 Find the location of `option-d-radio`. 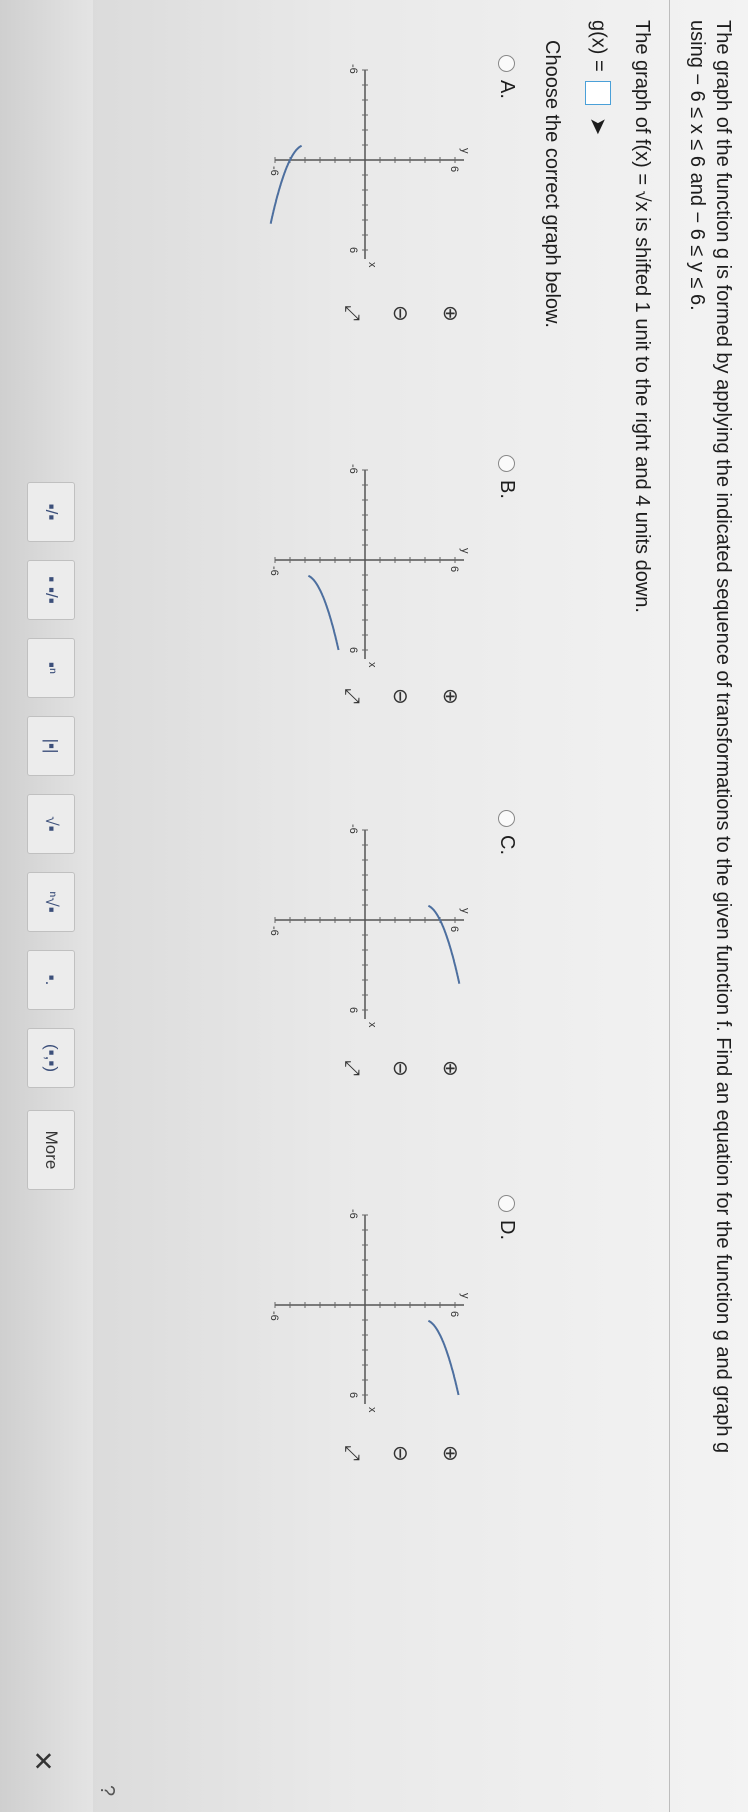

option-d-radio is located at coordinates (506, 1203).